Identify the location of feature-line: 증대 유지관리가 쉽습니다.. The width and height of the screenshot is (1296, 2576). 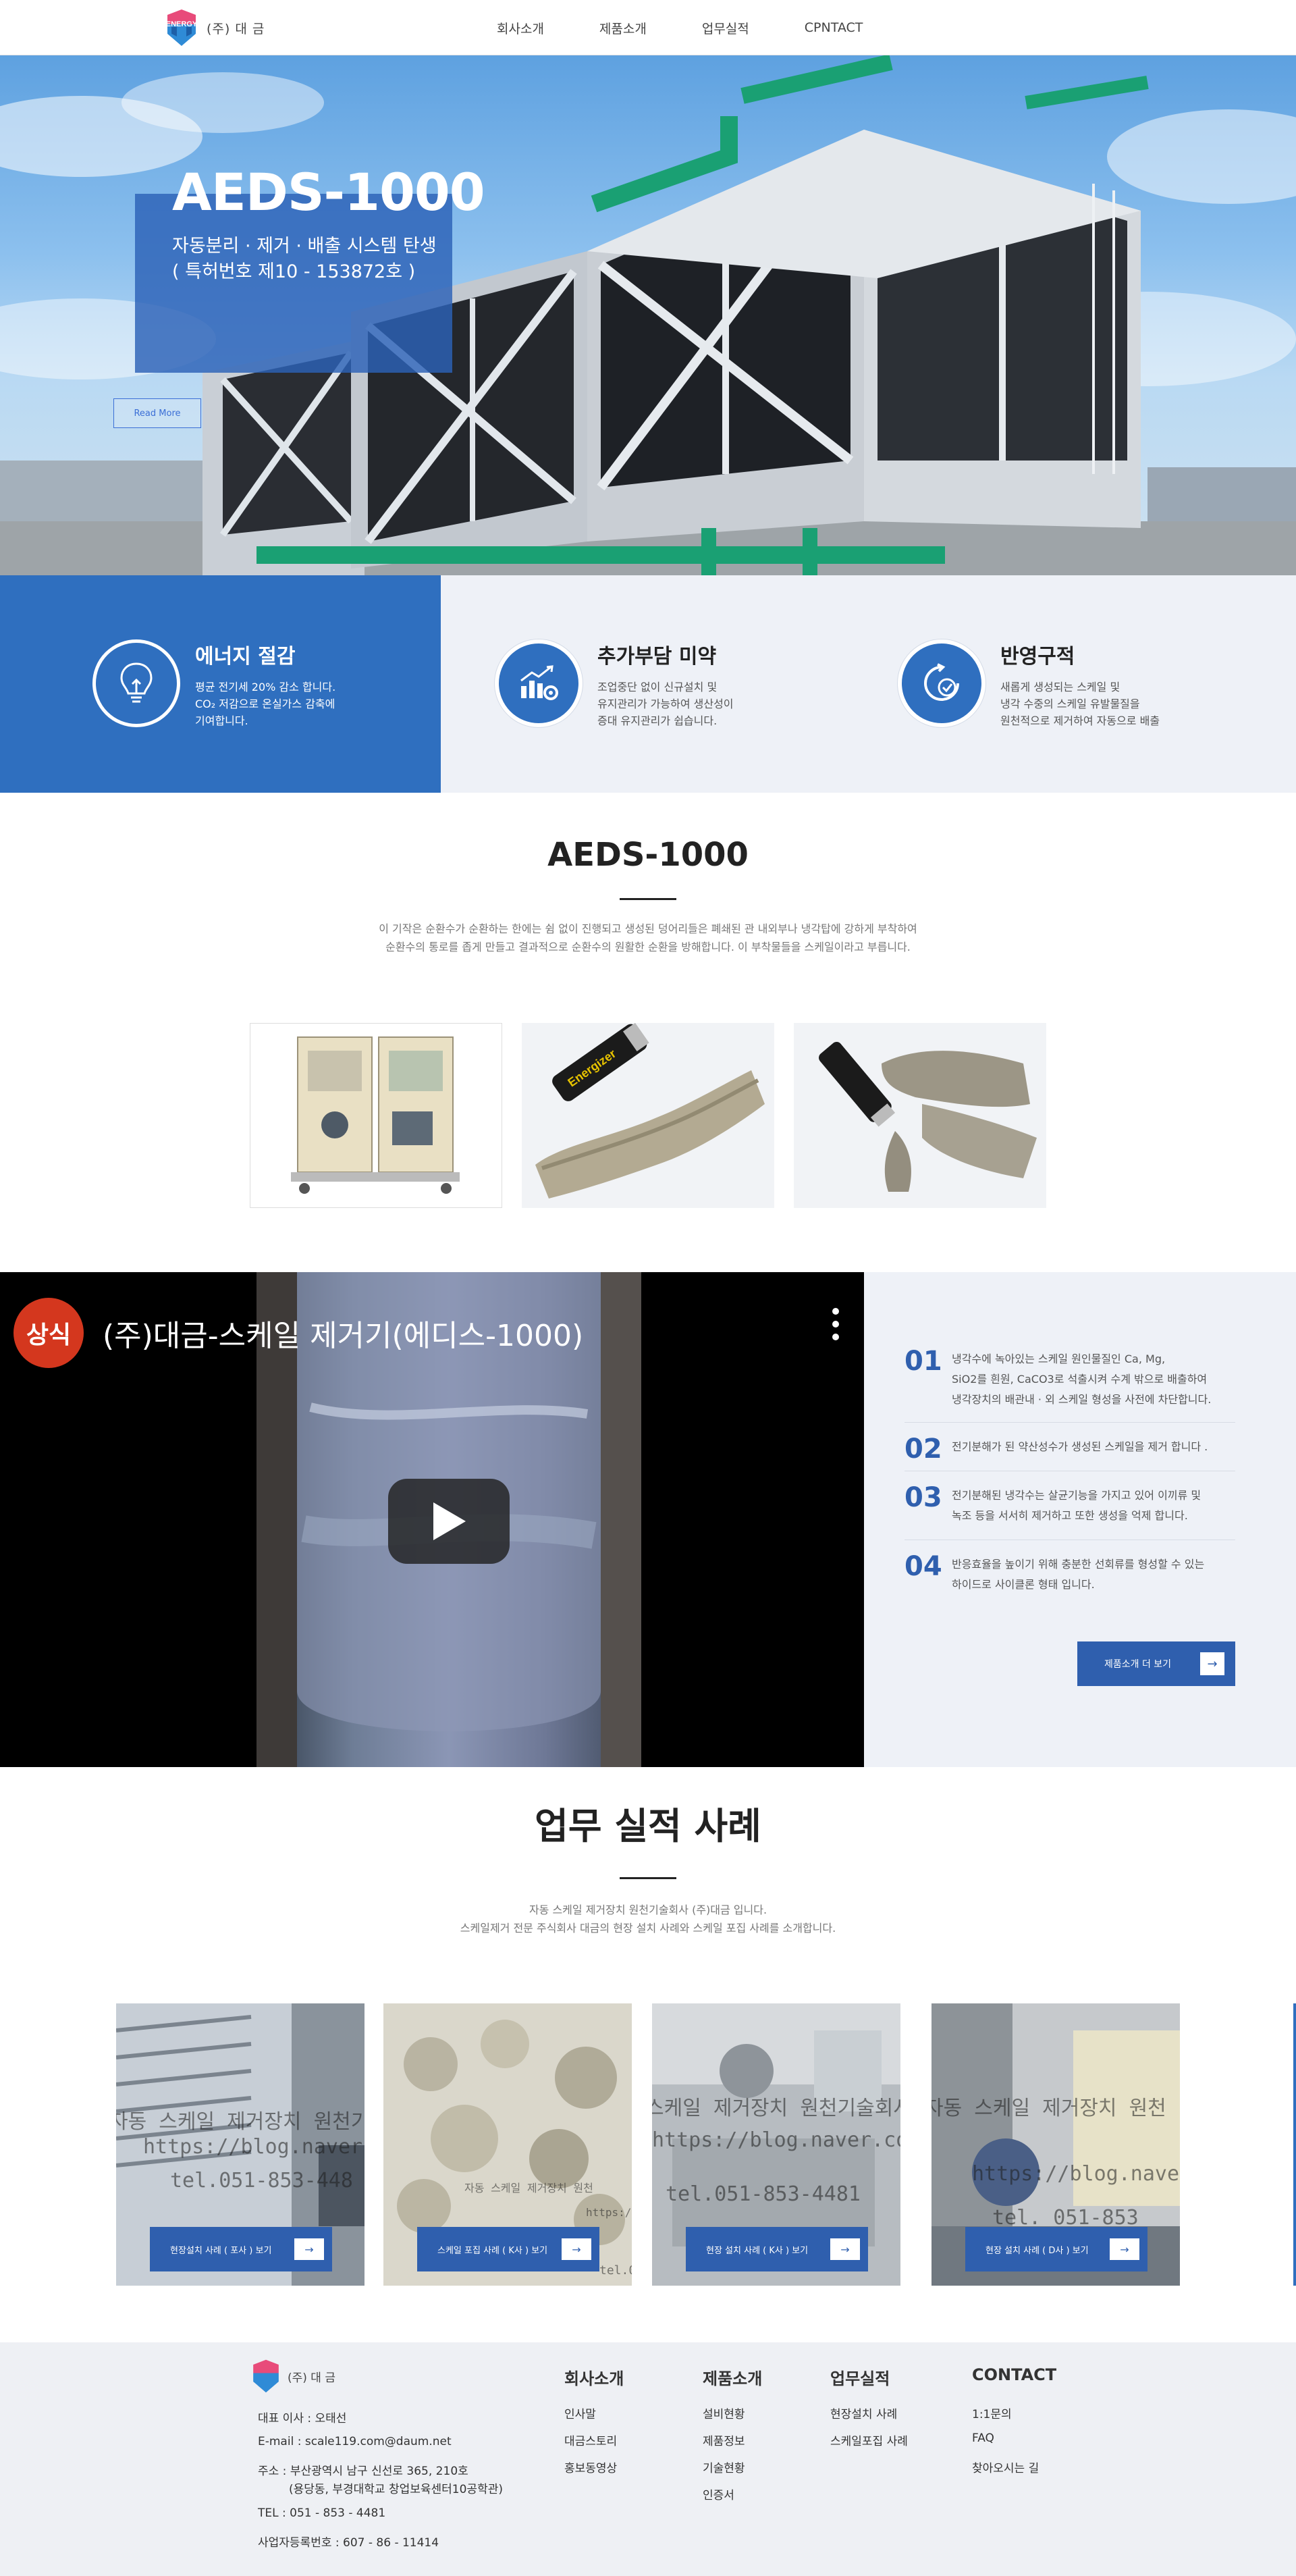
(657, 720).